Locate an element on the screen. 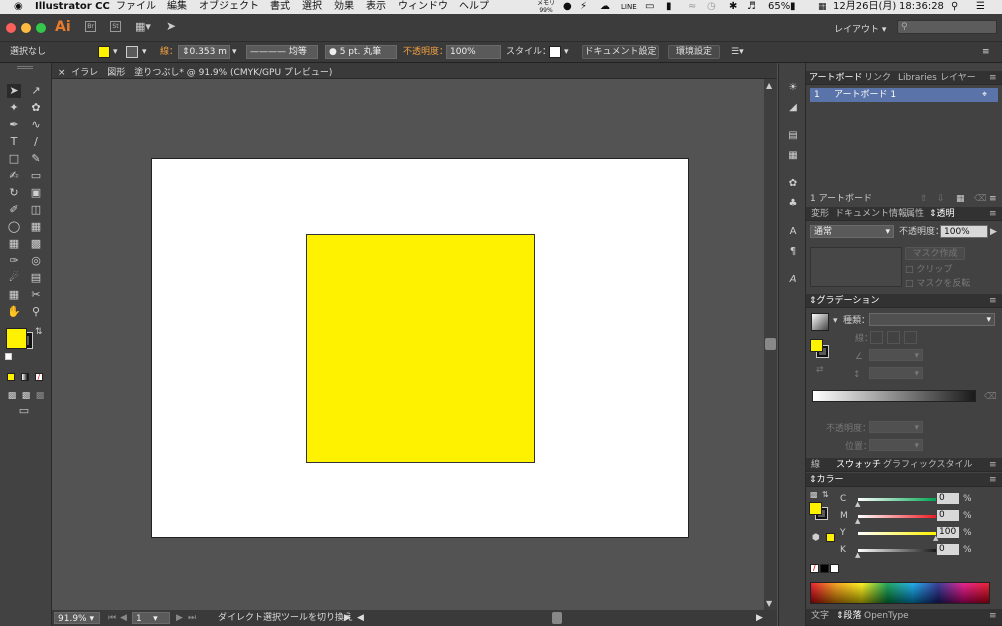 Image resolution: width=1002 pixels, height=626 pixels. tab-opentype: OpenType is located at coordinates (886, 616).